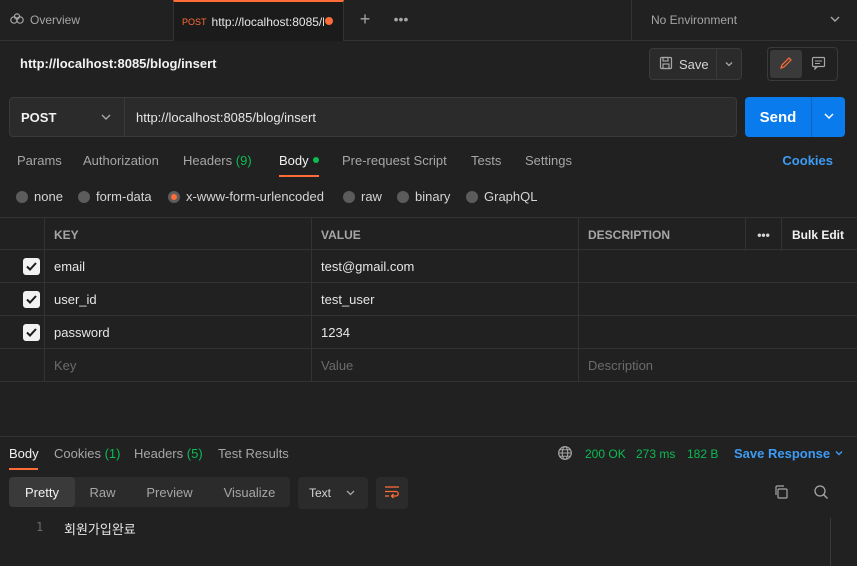 The height and width of the screenshot is (566, 857). I want to click on wrap-lines-button, so click(392, 493).